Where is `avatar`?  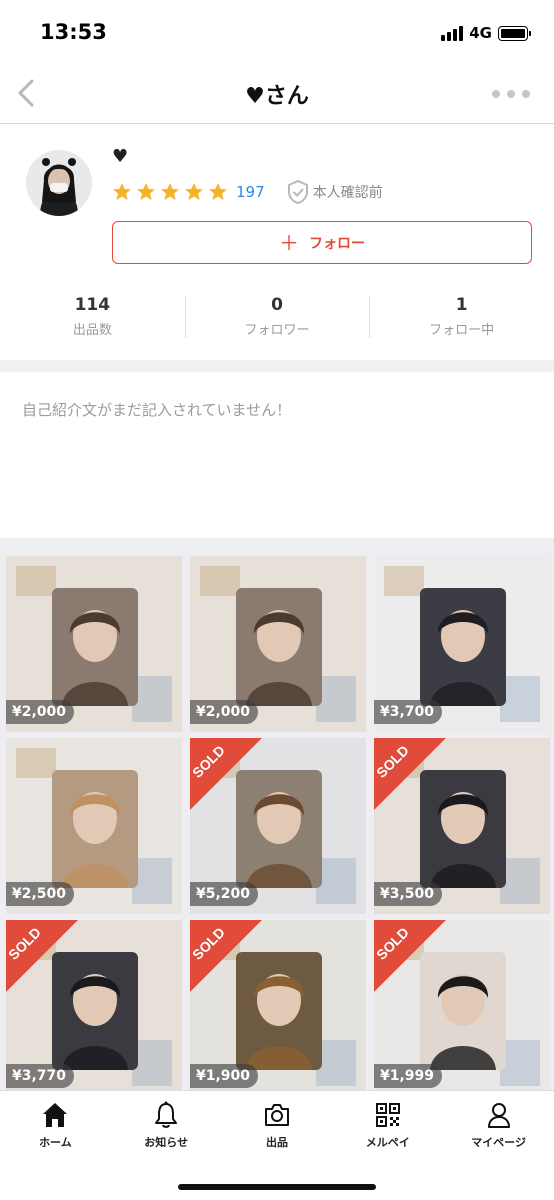 avatar is located at coordinates (59, 183).